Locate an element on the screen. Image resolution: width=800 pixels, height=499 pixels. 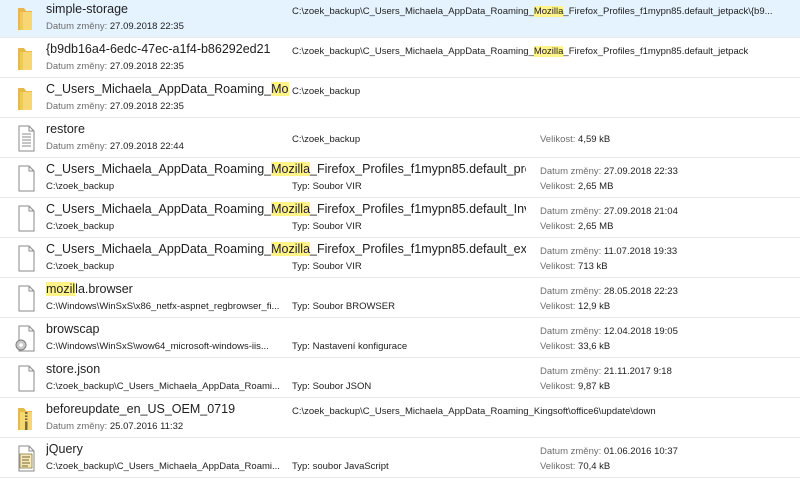
file-name: {b9db16a4-6edc-47ec-a1f4-b86292ed21 is located at coordinates (158, 49).